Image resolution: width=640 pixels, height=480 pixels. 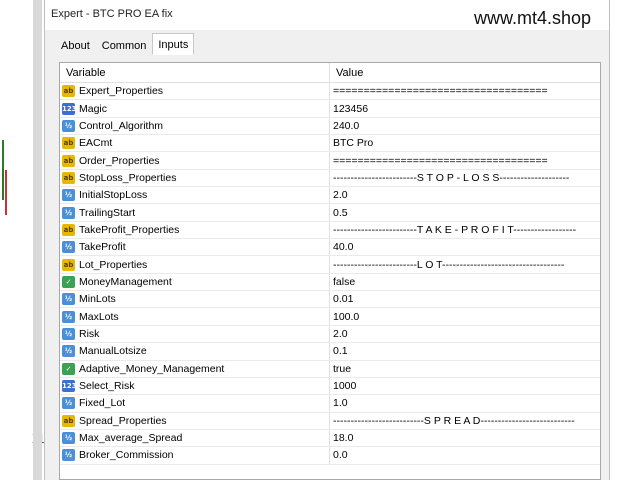 I want to click on table-row: ½ TrailingStart 0.5, so click(x=330, y=213).